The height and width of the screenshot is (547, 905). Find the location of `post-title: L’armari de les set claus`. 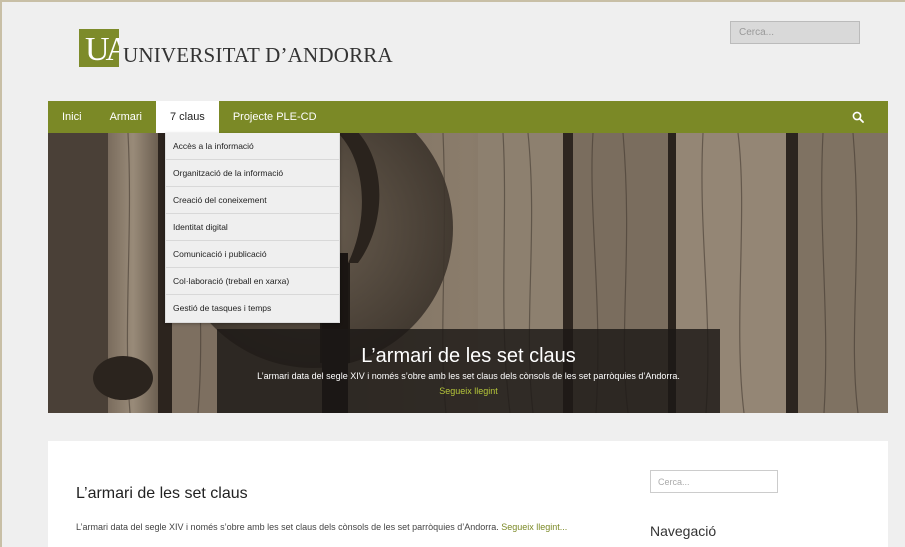

post-title: L’armari de les set claus is located at coordinates (162, 494).